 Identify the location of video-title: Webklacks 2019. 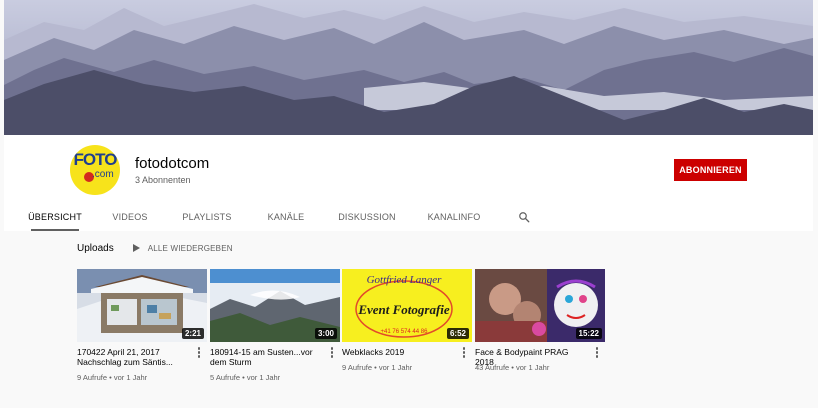
(398, 352).